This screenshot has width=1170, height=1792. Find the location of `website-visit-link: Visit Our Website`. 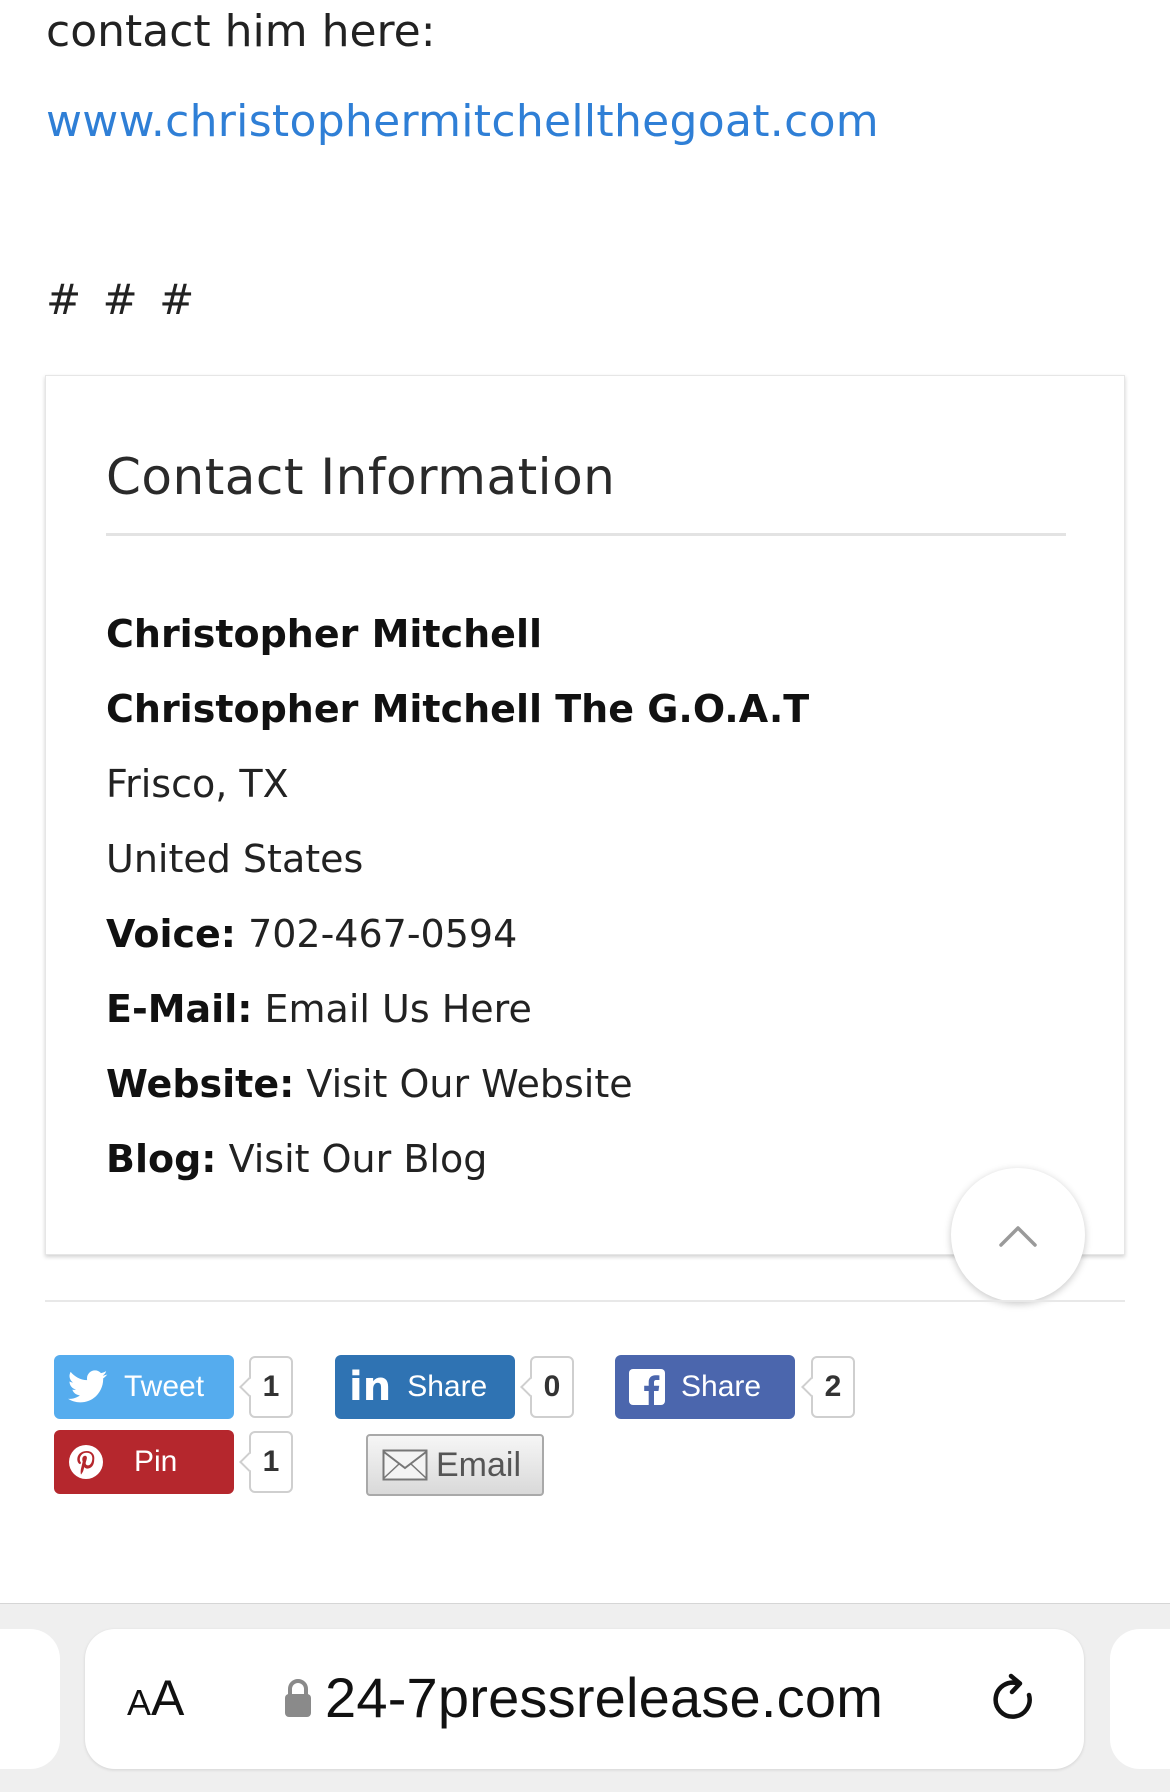

website-visit-link: Visit Our Website is located at coordinates (469, 1084).